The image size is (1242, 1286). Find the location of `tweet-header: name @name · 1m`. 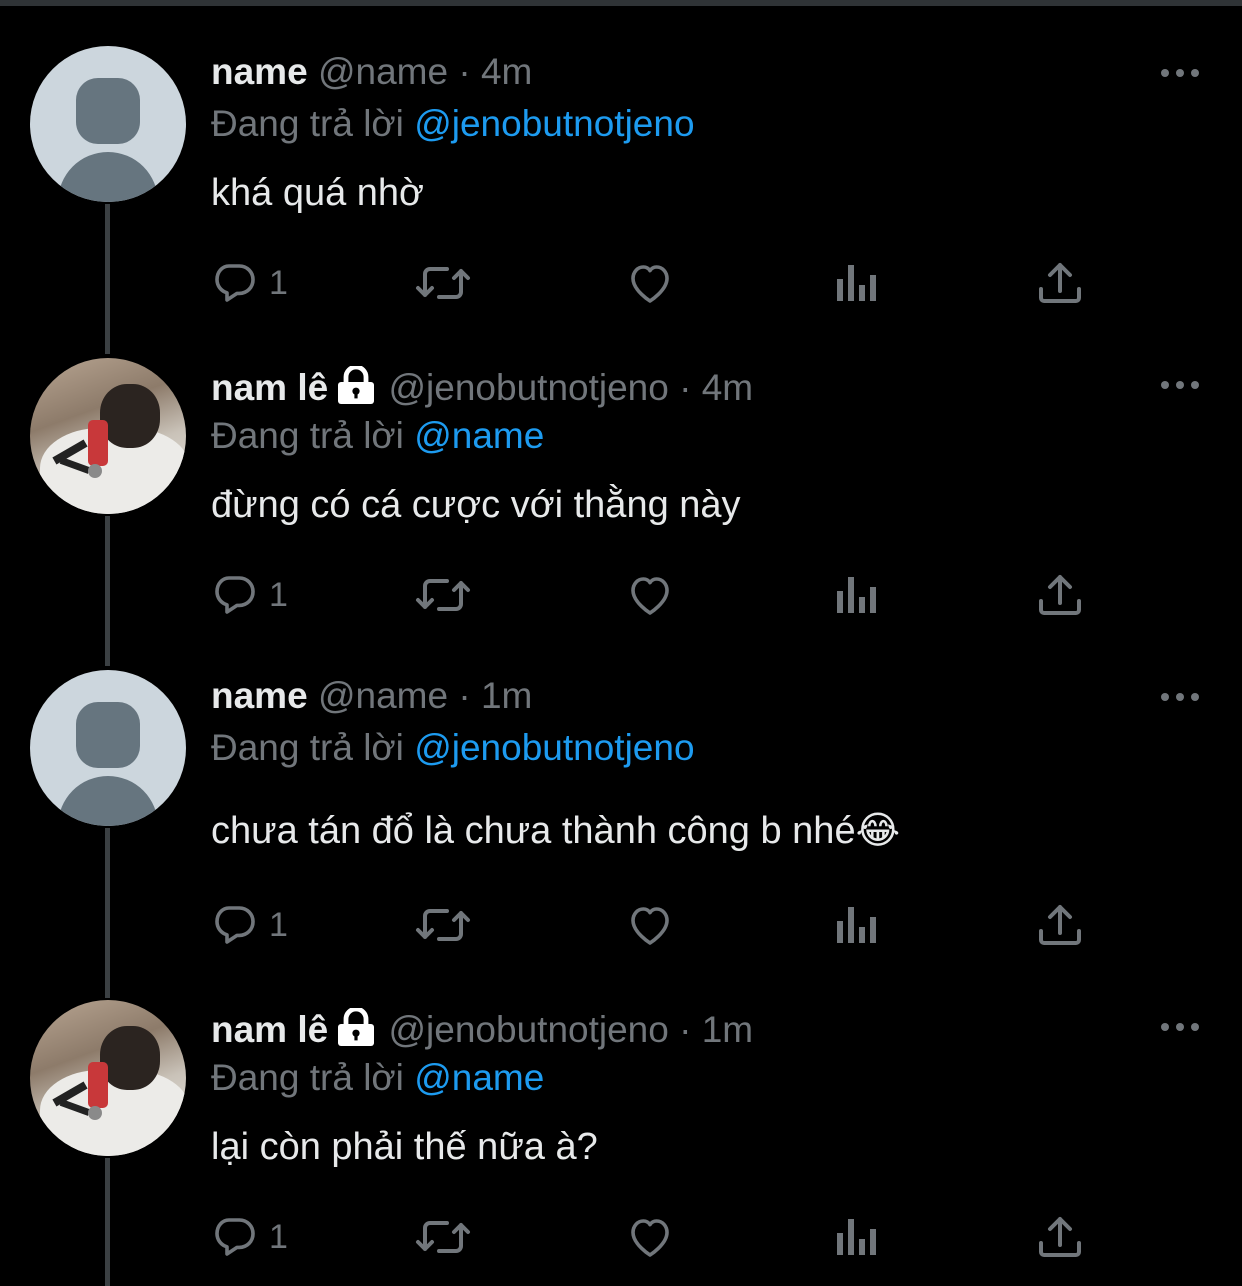

tweet-header: name @name · 1m is located at coordinates (371, 696).